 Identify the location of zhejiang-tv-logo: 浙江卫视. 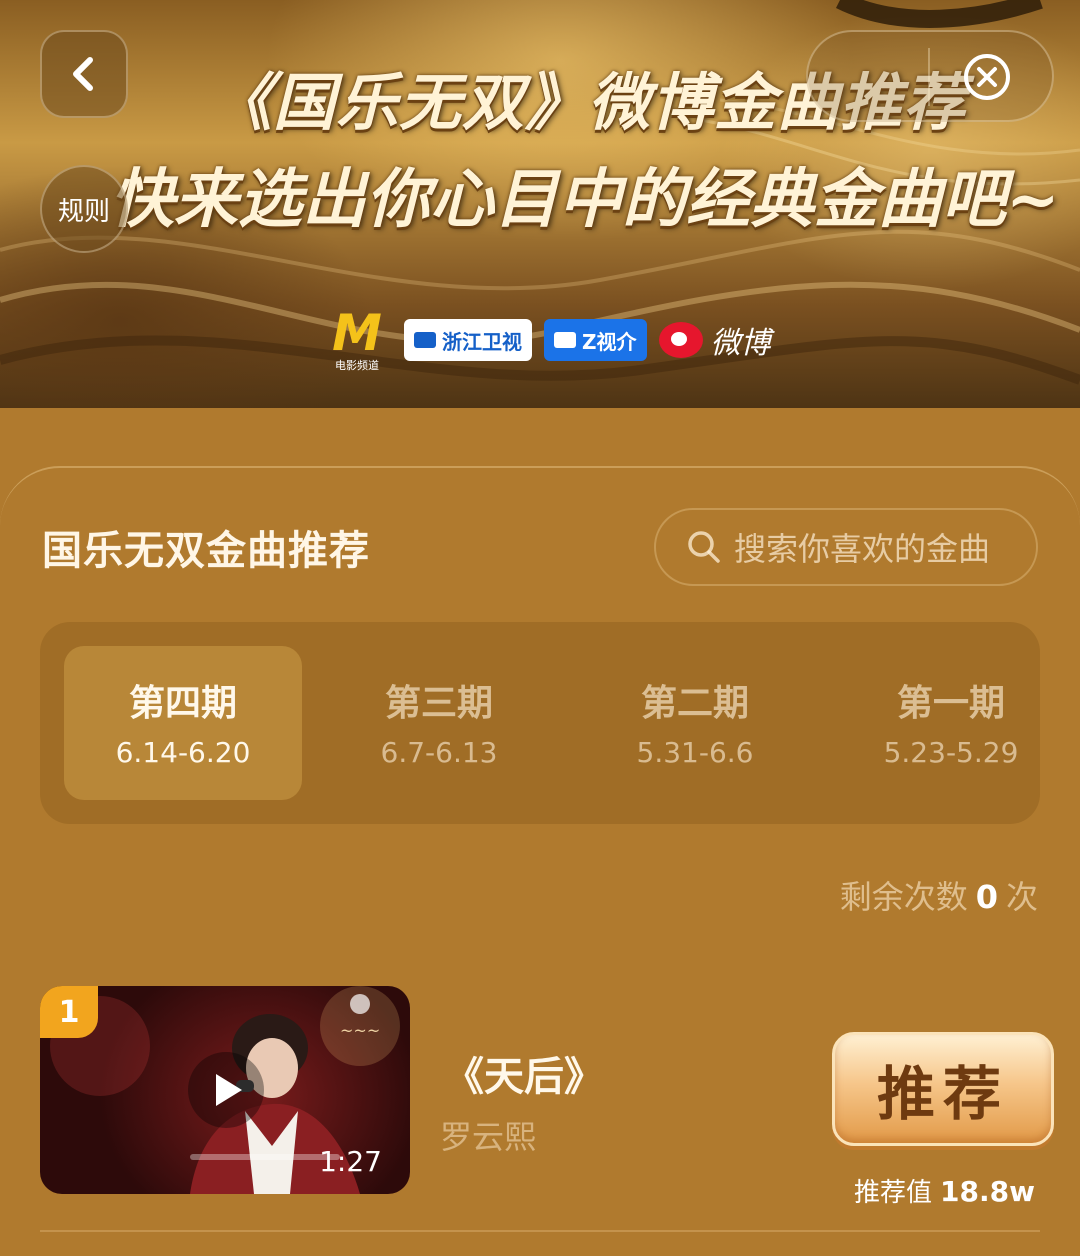
(468, 340).